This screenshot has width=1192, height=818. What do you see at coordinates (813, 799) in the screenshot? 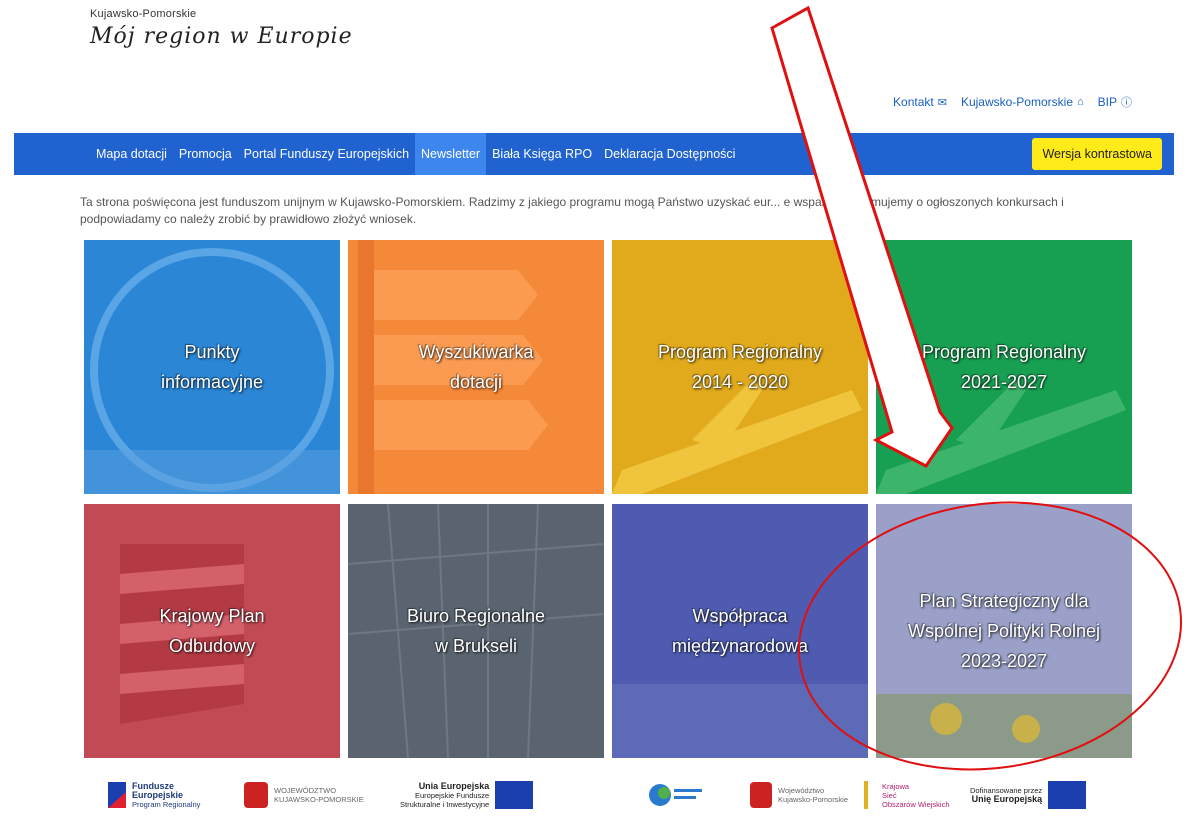
I see `logo-text: Kujawsko-Pomorskie` at bounding box center [813, 799].